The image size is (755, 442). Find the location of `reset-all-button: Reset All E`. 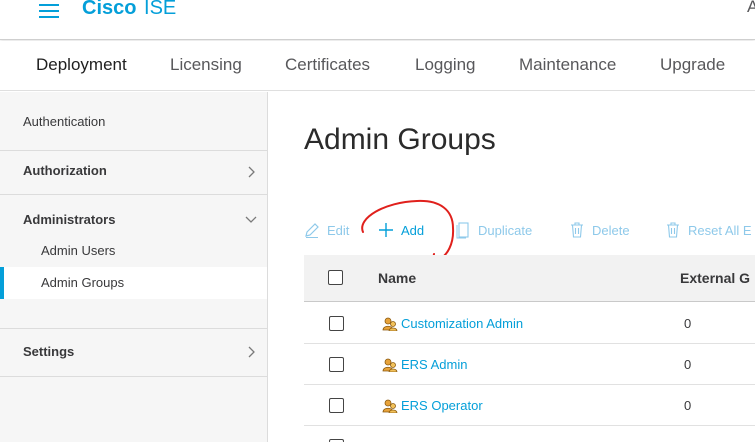

reset-all-button: Reset All E is located at coordinates (710, 230).